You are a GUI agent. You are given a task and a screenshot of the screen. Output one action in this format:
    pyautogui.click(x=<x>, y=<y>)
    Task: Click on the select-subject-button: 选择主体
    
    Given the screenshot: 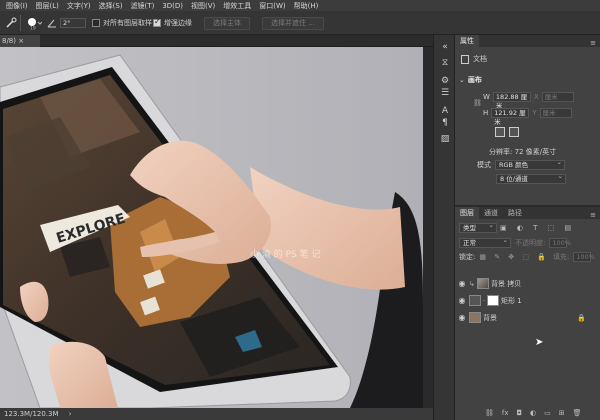 What is the action you would take?
    pyautogui.click(x=227, y=23)
    